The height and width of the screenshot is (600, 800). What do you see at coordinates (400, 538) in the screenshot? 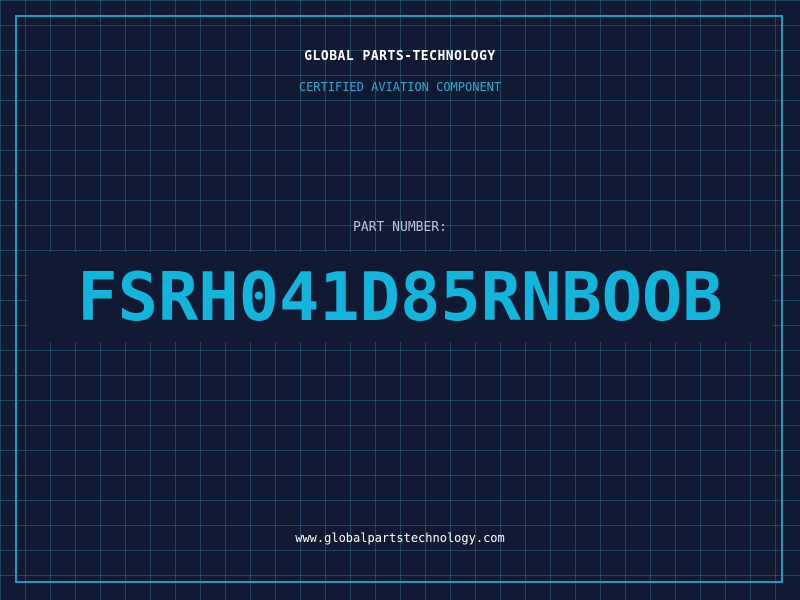
I see `website-url: www.globalpartstechnology.com` at bounding box center [400, 538].